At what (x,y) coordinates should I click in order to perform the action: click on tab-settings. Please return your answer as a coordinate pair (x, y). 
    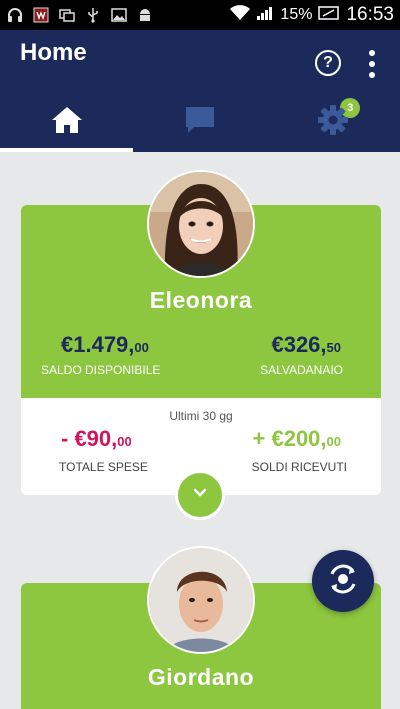
    Looking at the image, I should click on (333, 122).